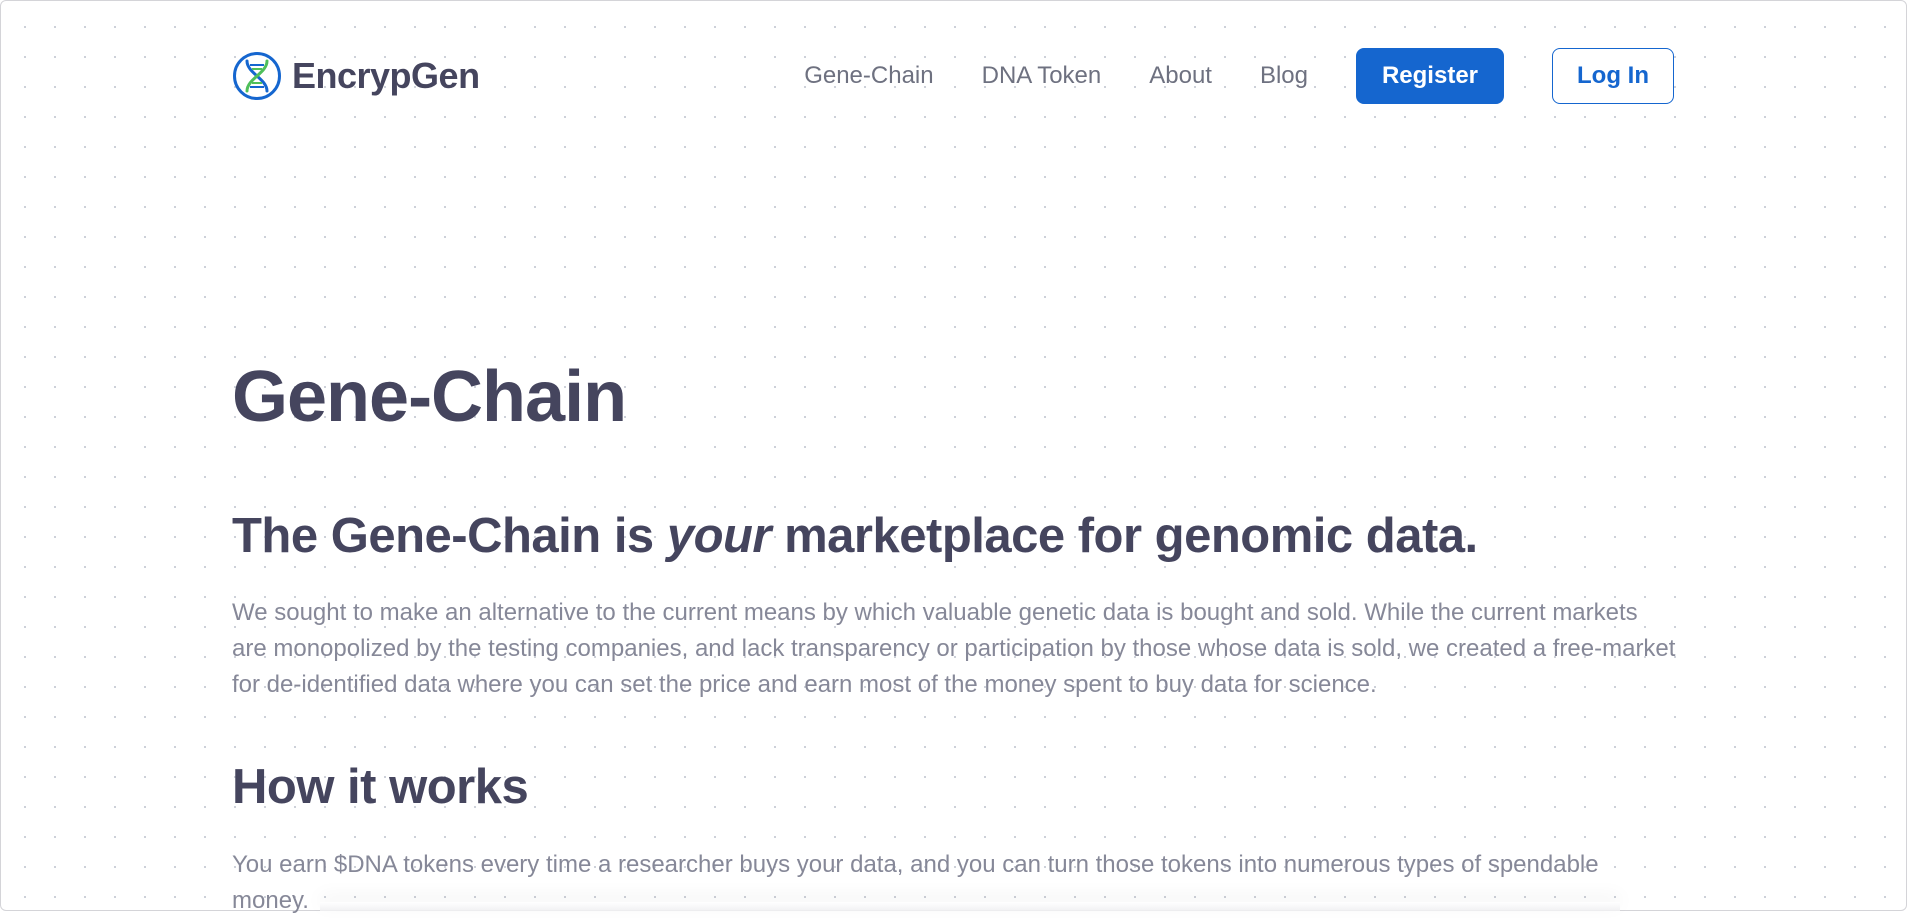  I want to click on popup-edge-shadow, so click(970, 906).